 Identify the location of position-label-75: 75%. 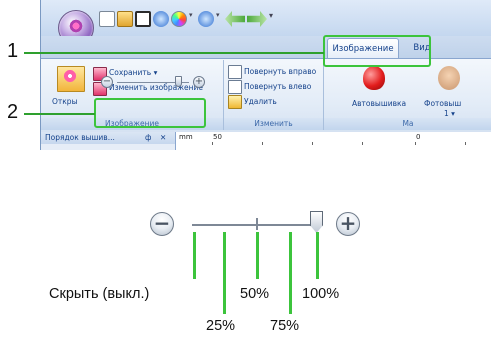
(285, 326).